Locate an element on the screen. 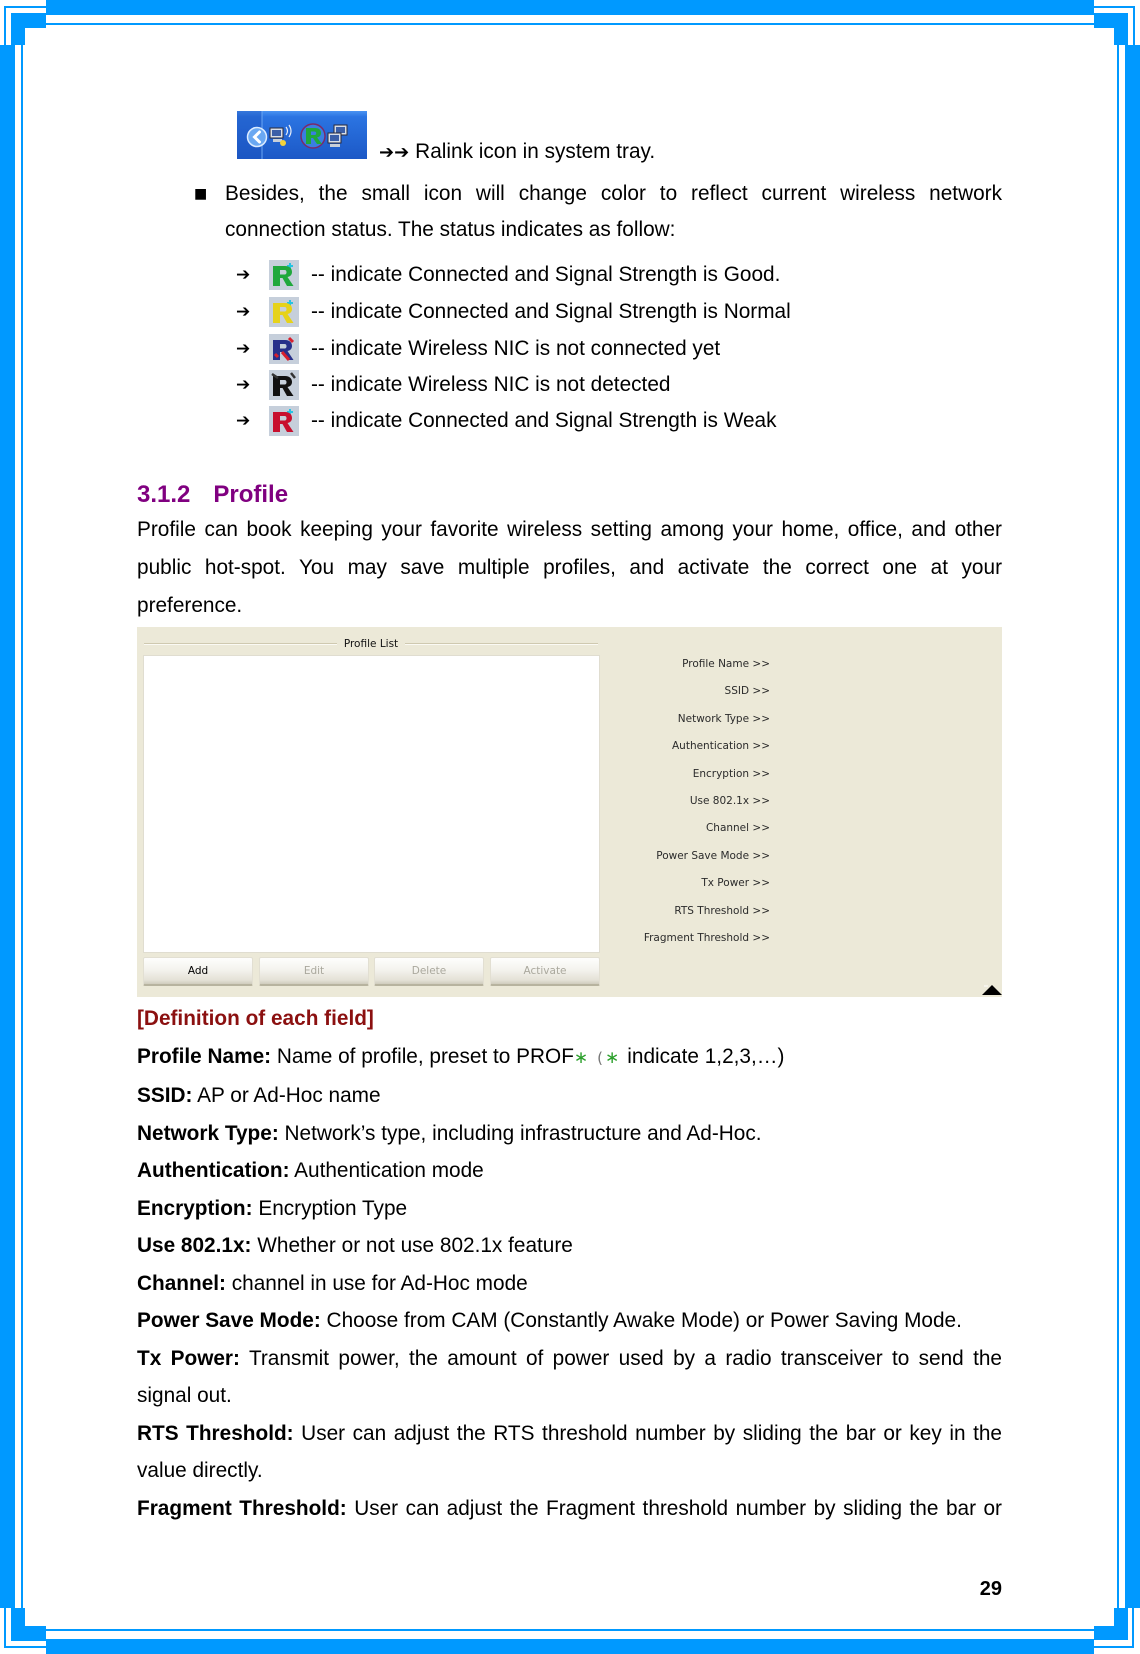  tray-caption: ➔➔ Ralink icon in system tray. is located at coordinates (517, 152).